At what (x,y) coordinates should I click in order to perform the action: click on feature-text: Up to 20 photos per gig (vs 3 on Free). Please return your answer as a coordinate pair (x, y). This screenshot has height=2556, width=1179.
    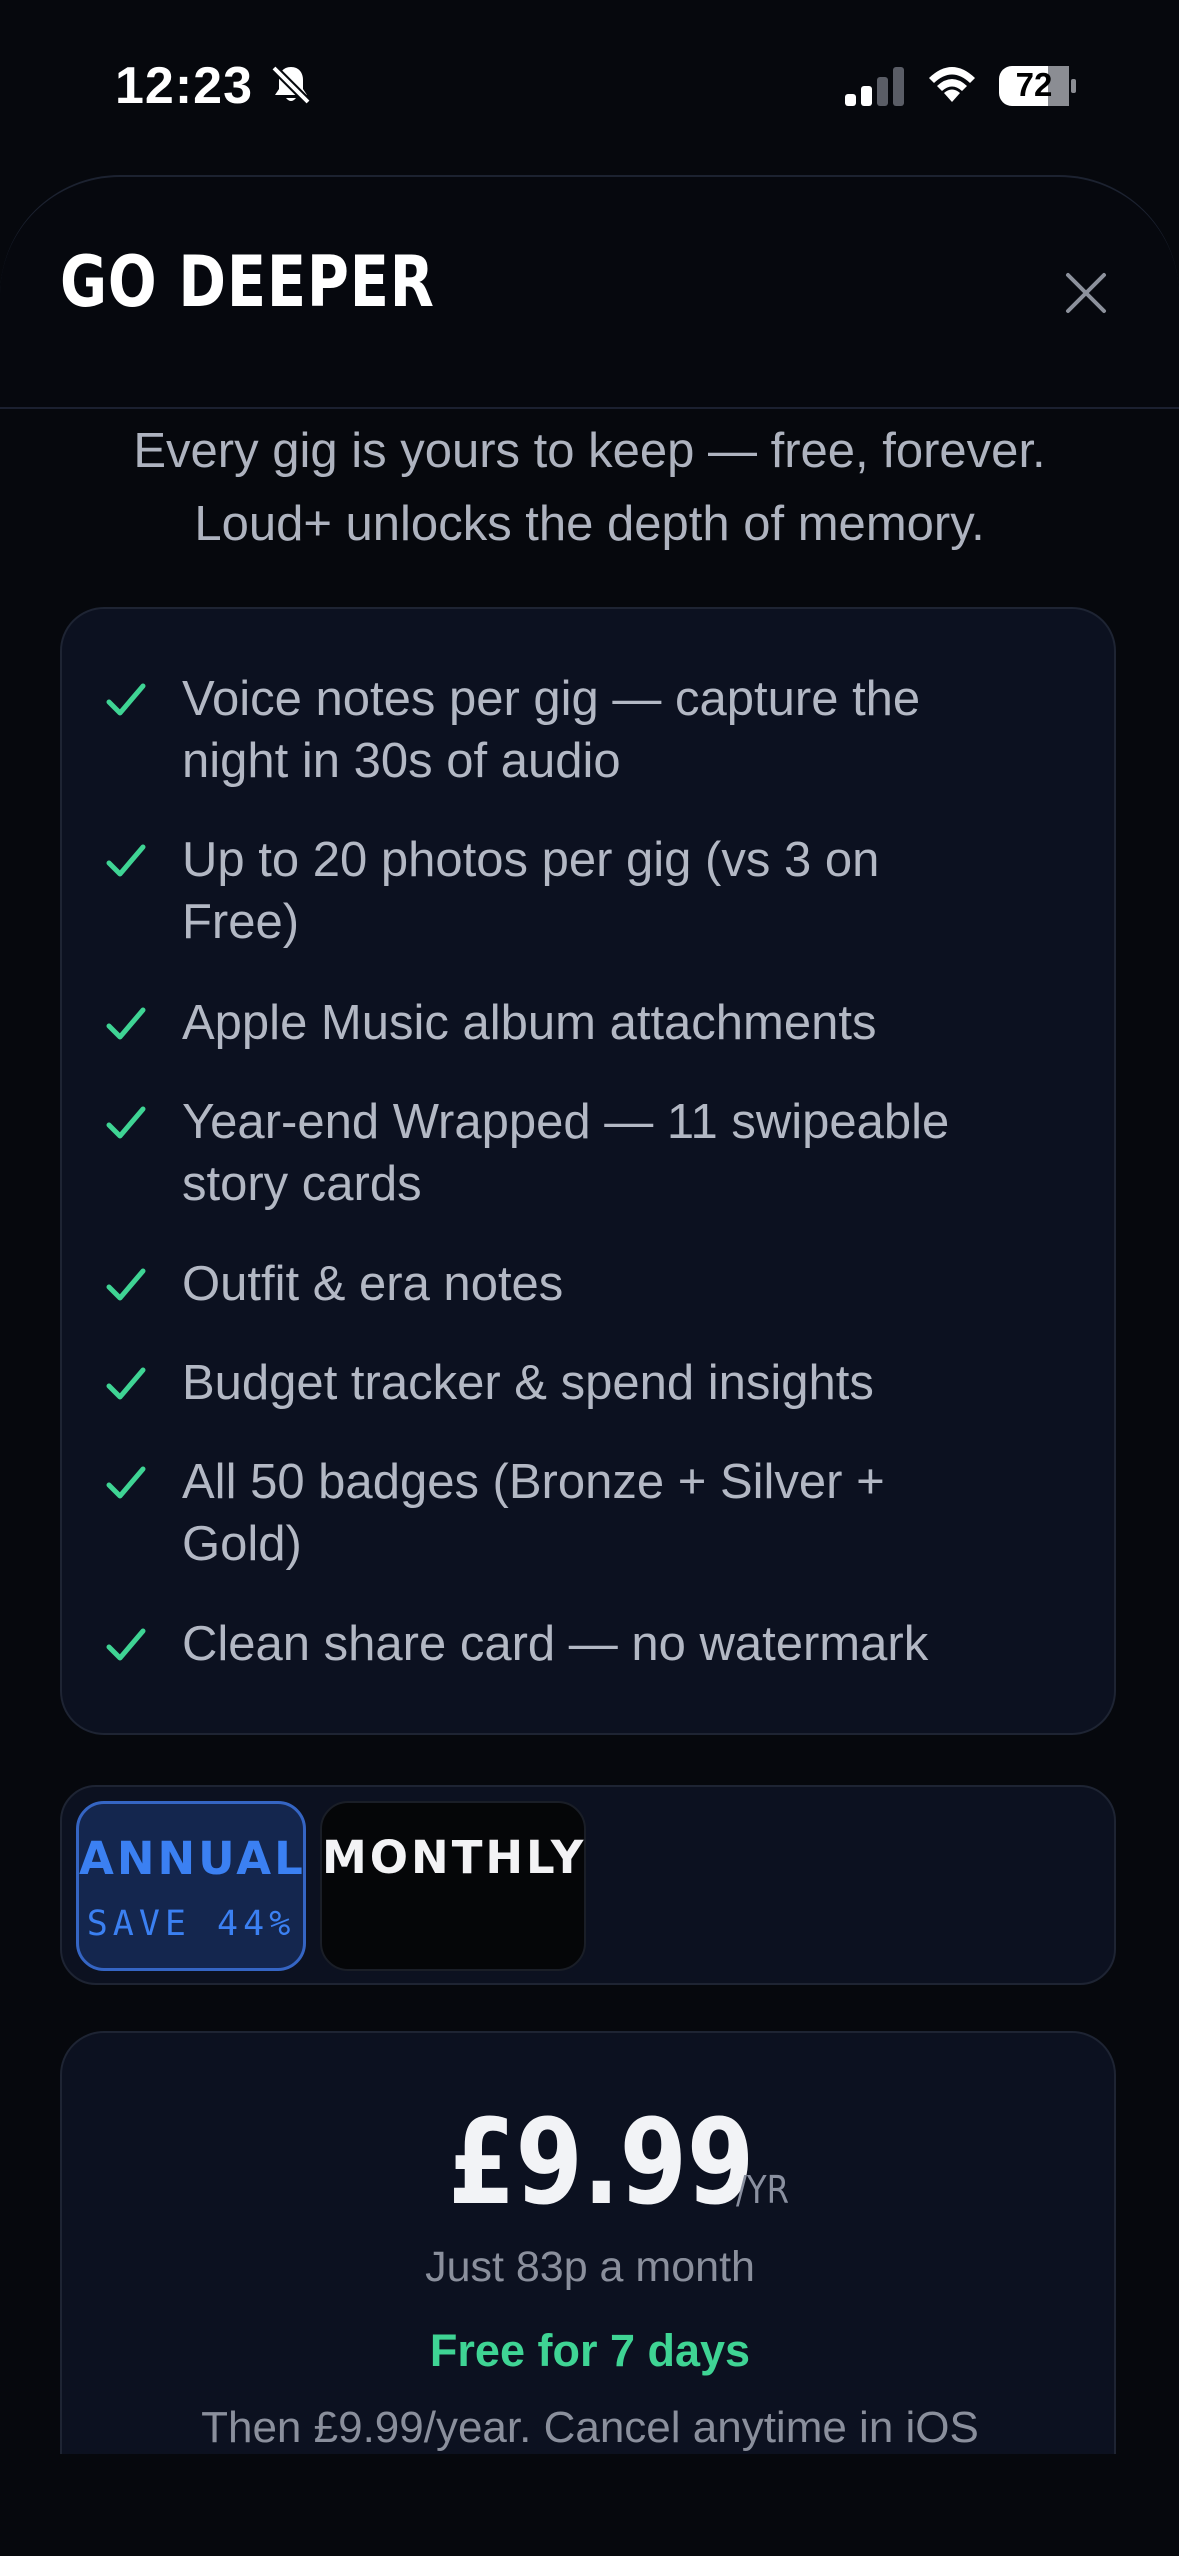
    Looking at the image, I should click on (632, 891).